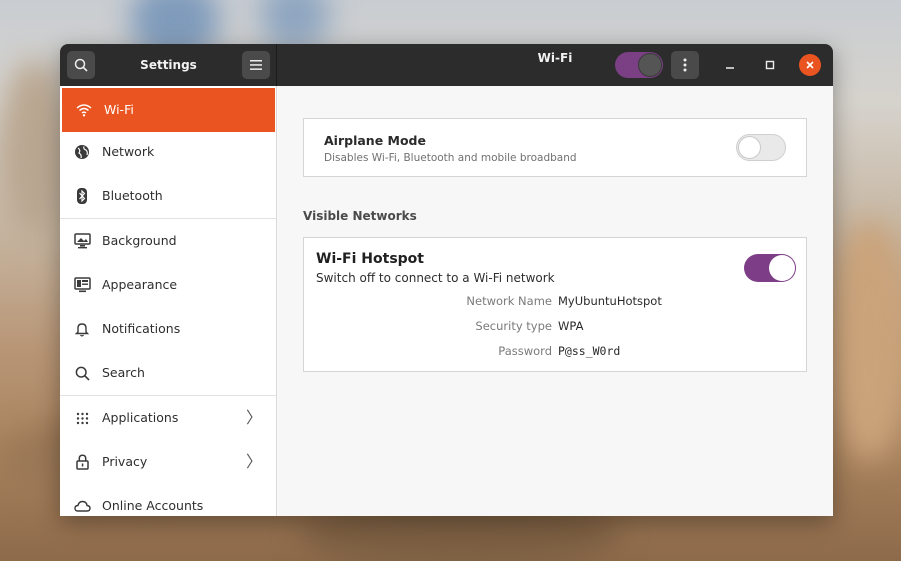 The width and height of the screenshot is (901, 561). What do you see at coordinates (140, 284) in the screenshot?
I see `sidebar-item-label: Appearance` at bounding box center [140, 284].